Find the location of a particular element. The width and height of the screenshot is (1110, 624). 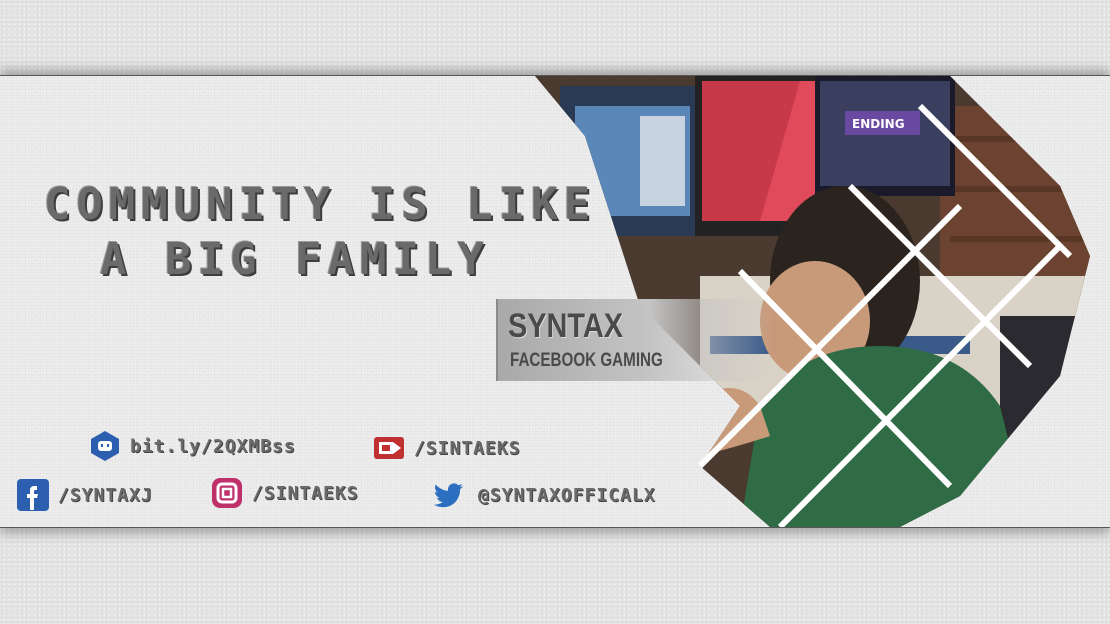

screen-ending-text: ENDING is located at coordinates (878, 124).